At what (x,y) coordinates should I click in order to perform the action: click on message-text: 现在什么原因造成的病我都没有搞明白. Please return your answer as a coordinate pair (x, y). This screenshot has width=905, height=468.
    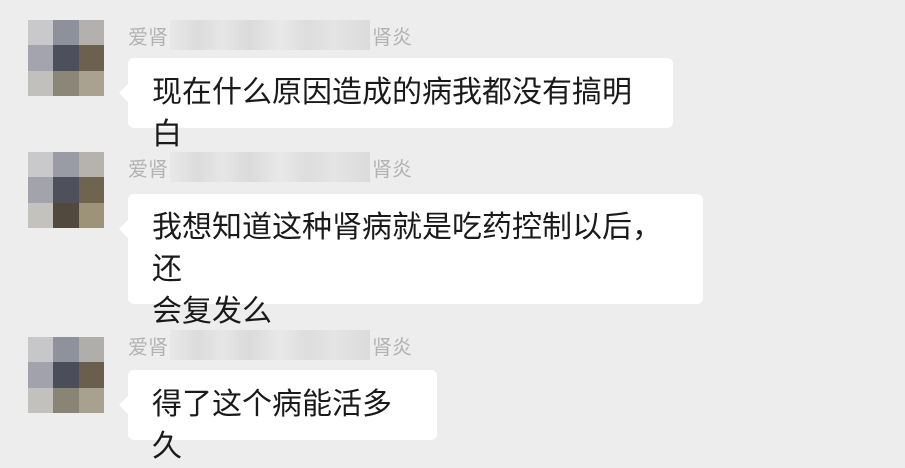
    Looking at the image, I should click on (392, 113).